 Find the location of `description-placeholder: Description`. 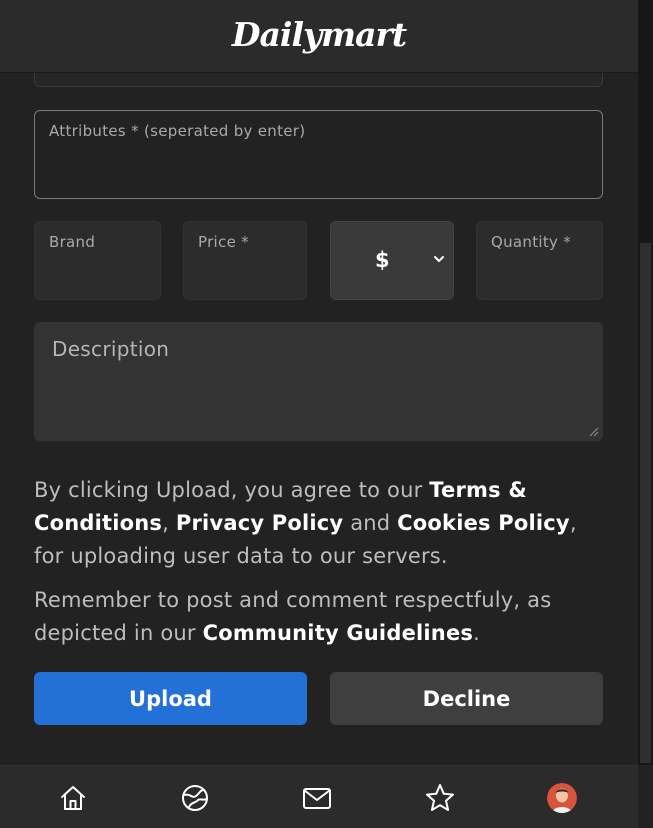

description-placeholder: Description is located at coordinates (111, 349).